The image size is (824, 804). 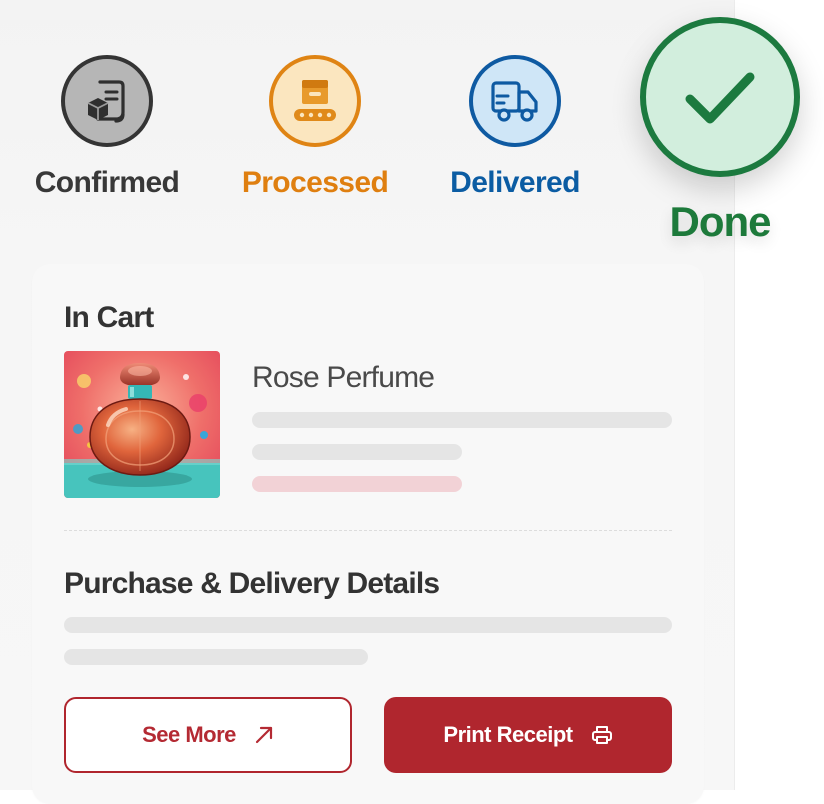 I want to click on product-image, so click(x=142, y=424).